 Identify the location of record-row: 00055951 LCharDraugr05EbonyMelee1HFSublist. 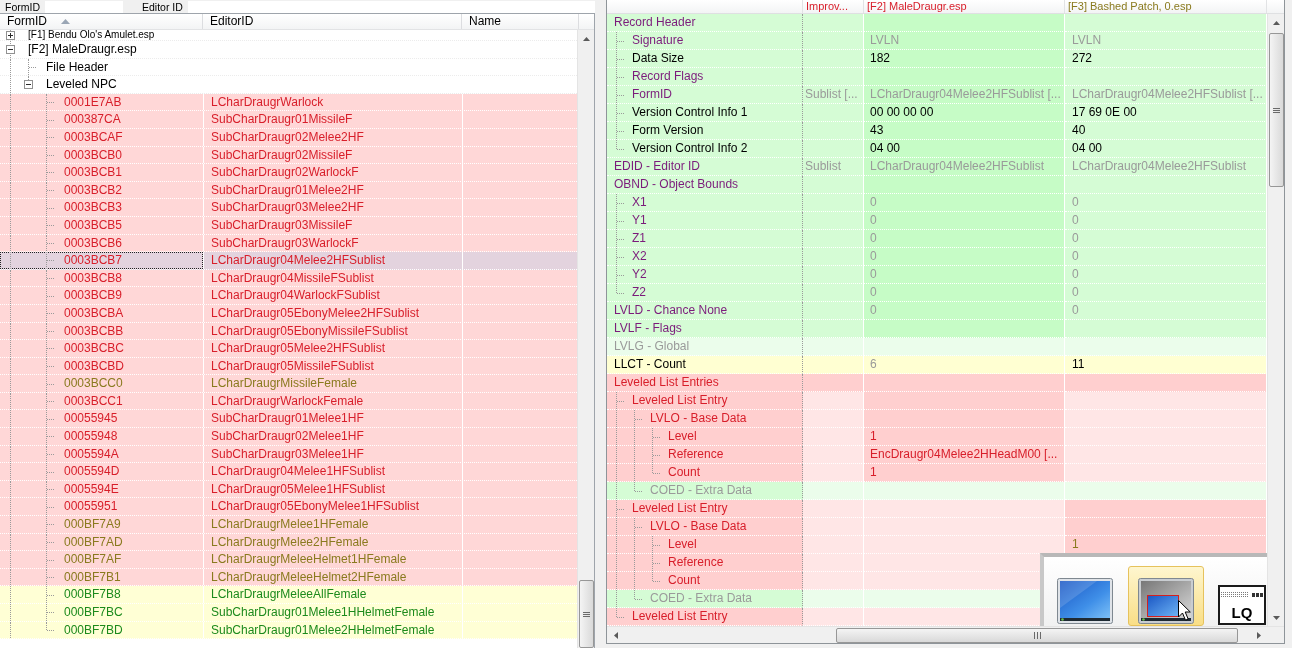
(288, 507).